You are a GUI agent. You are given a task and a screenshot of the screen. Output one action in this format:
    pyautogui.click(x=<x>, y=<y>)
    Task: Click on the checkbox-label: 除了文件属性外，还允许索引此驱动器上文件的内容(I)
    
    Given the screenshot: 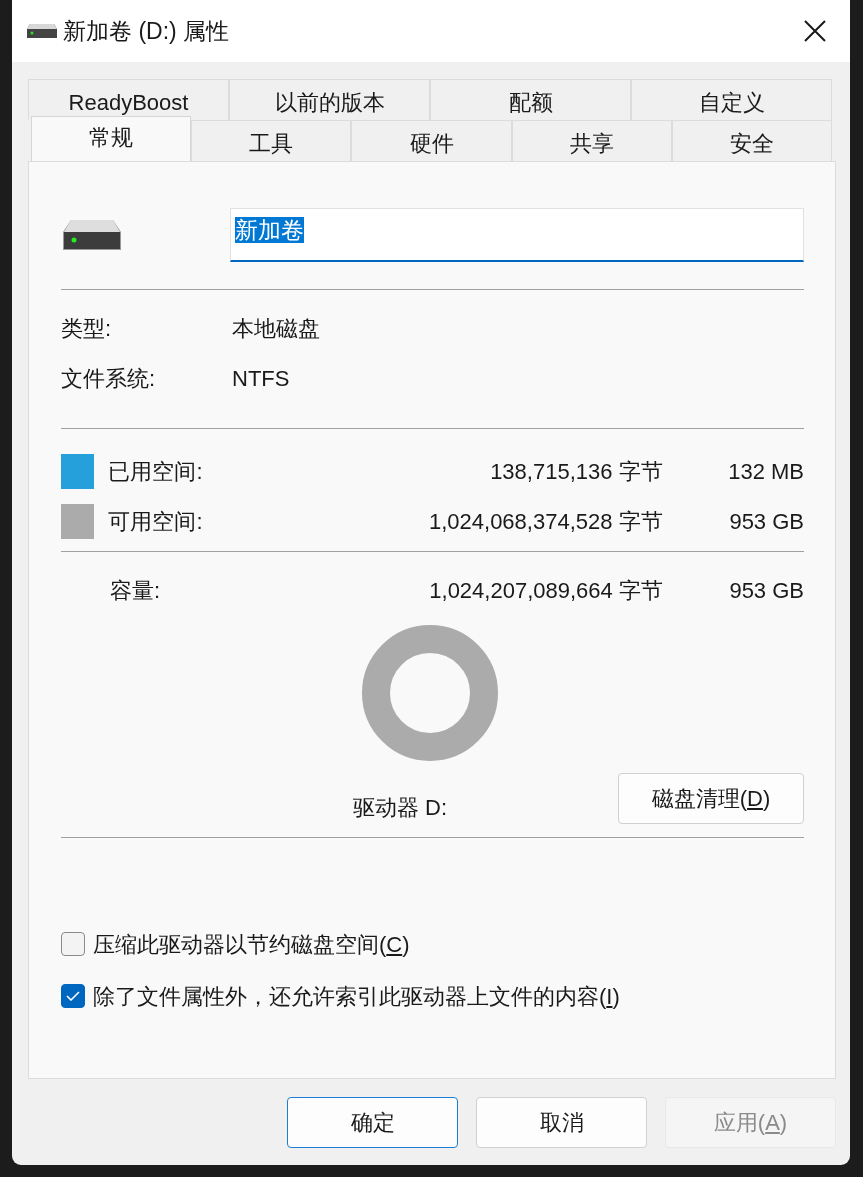 What is the action you would take?
    pyautogui.click(x=356, y=996)
    